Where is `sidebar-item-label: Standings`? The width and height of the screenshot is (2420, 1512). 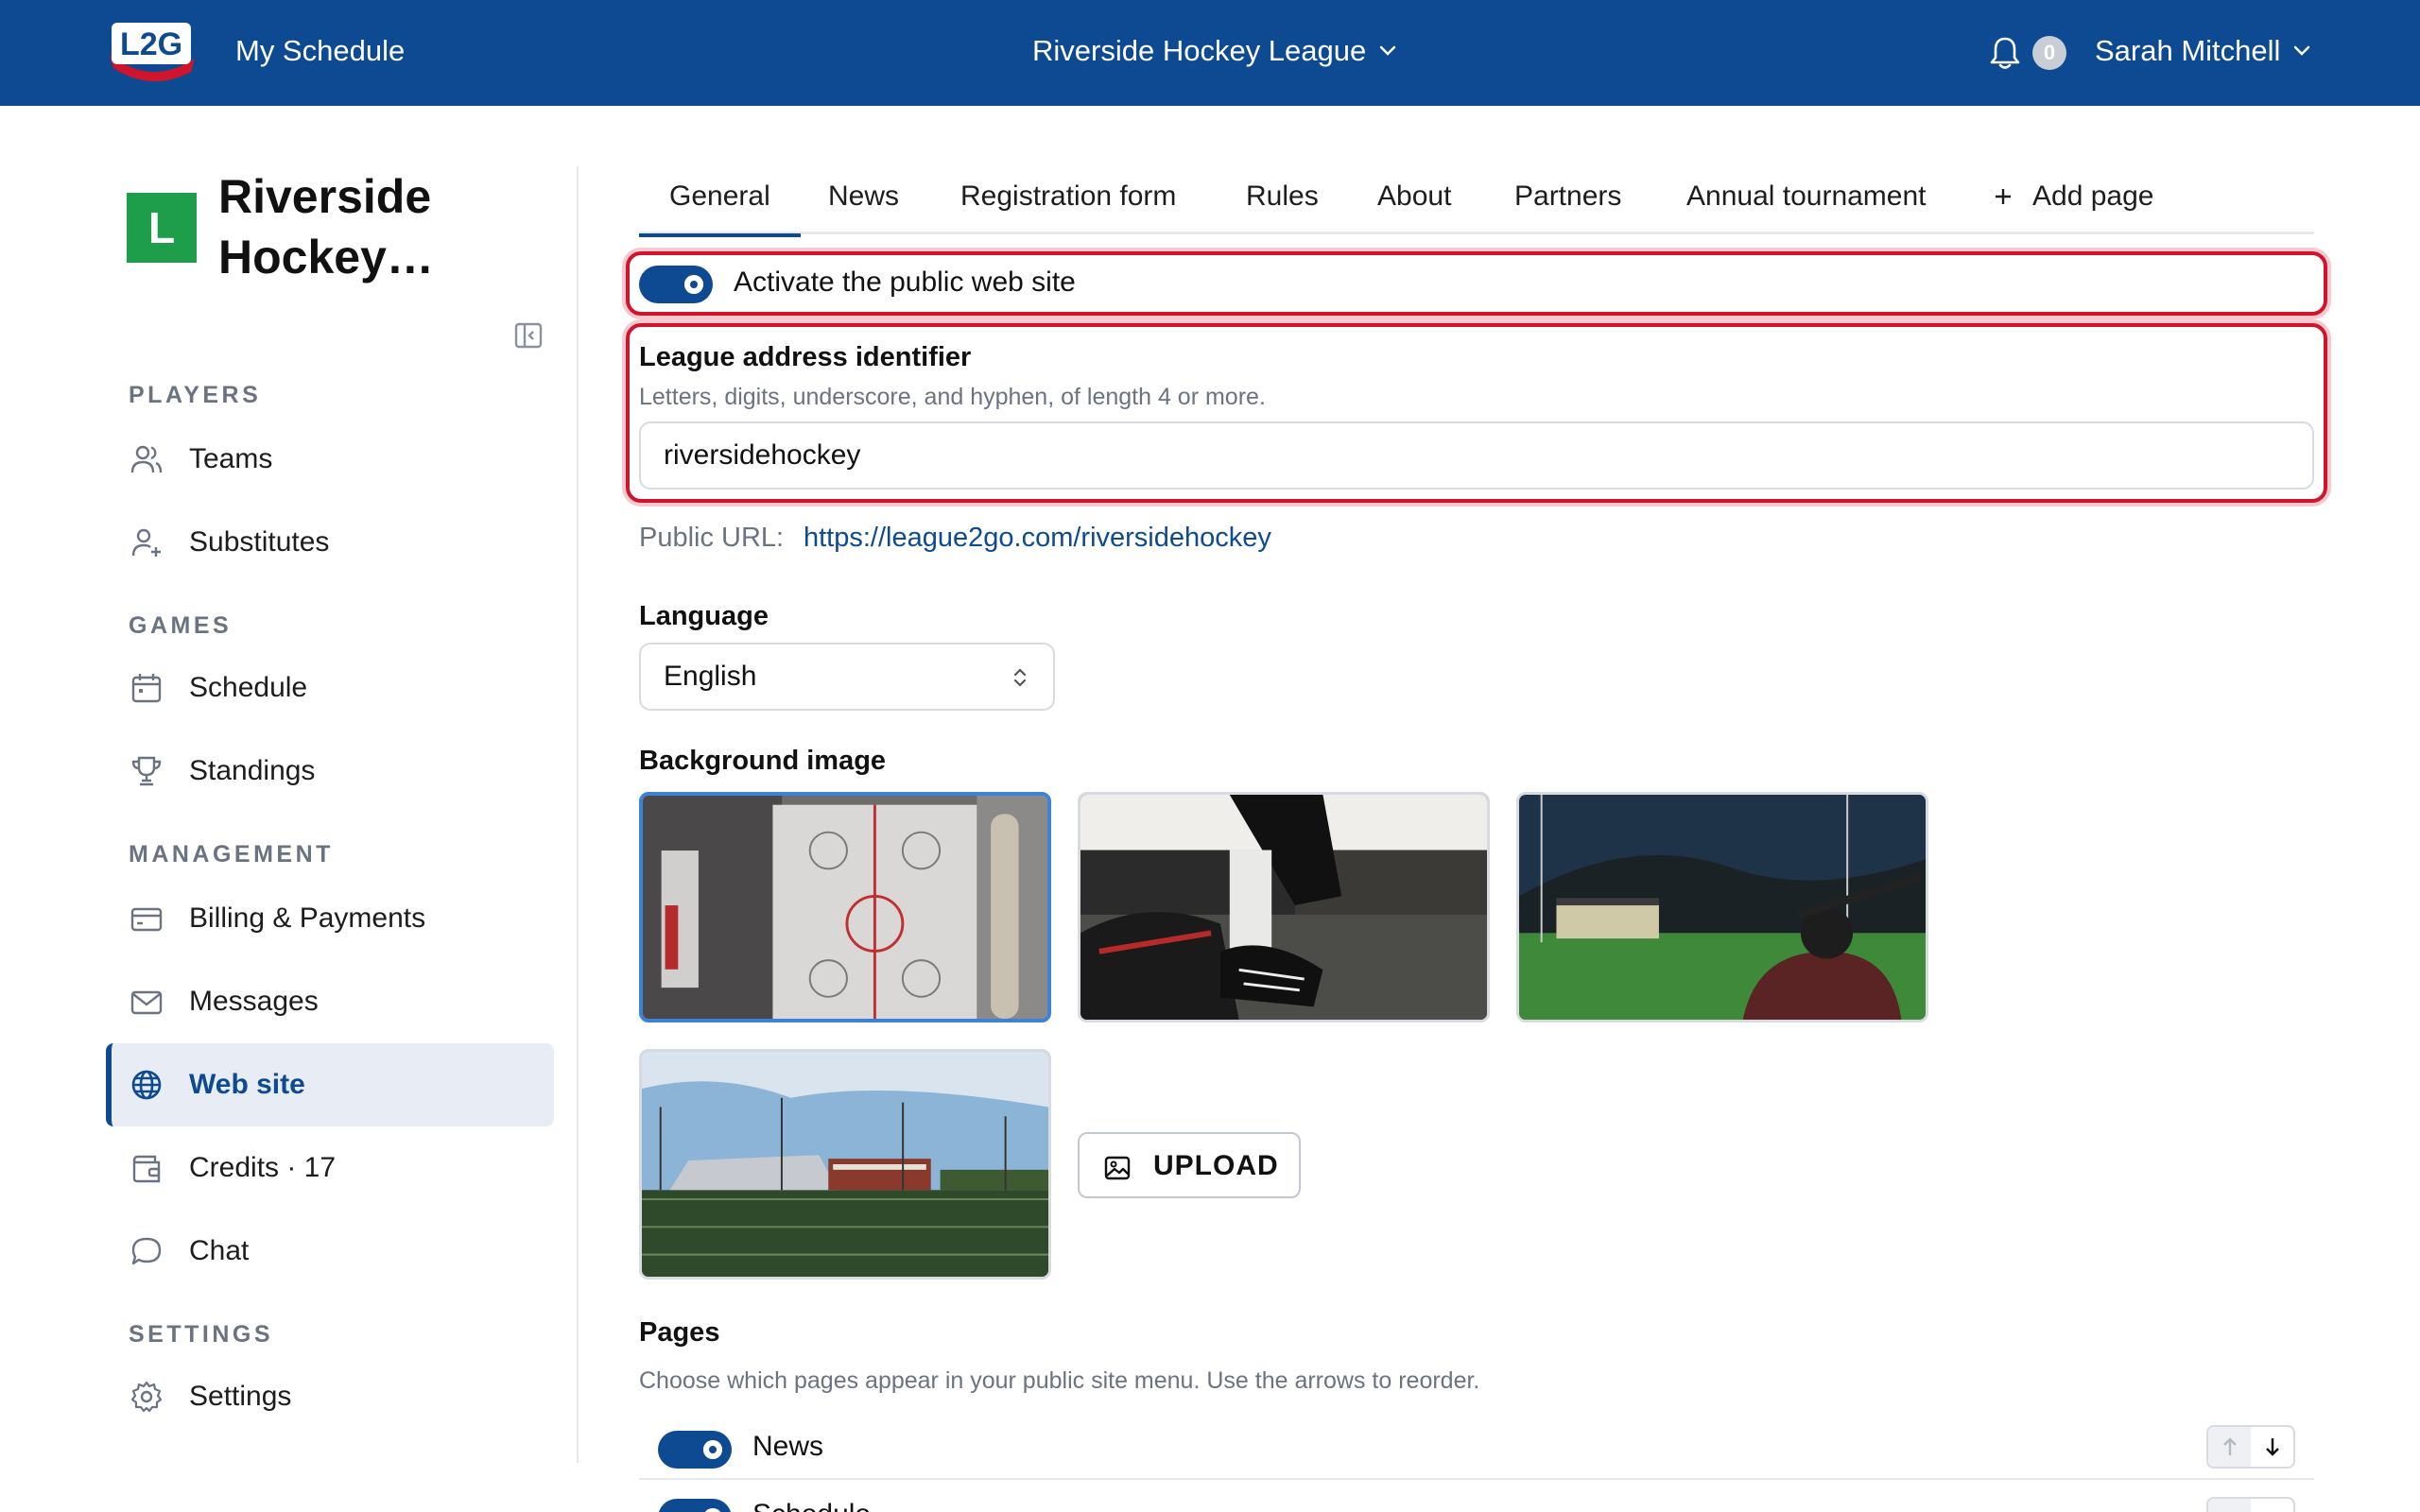
sidebar-item-label: Standings is located at coordinates (252, 770).